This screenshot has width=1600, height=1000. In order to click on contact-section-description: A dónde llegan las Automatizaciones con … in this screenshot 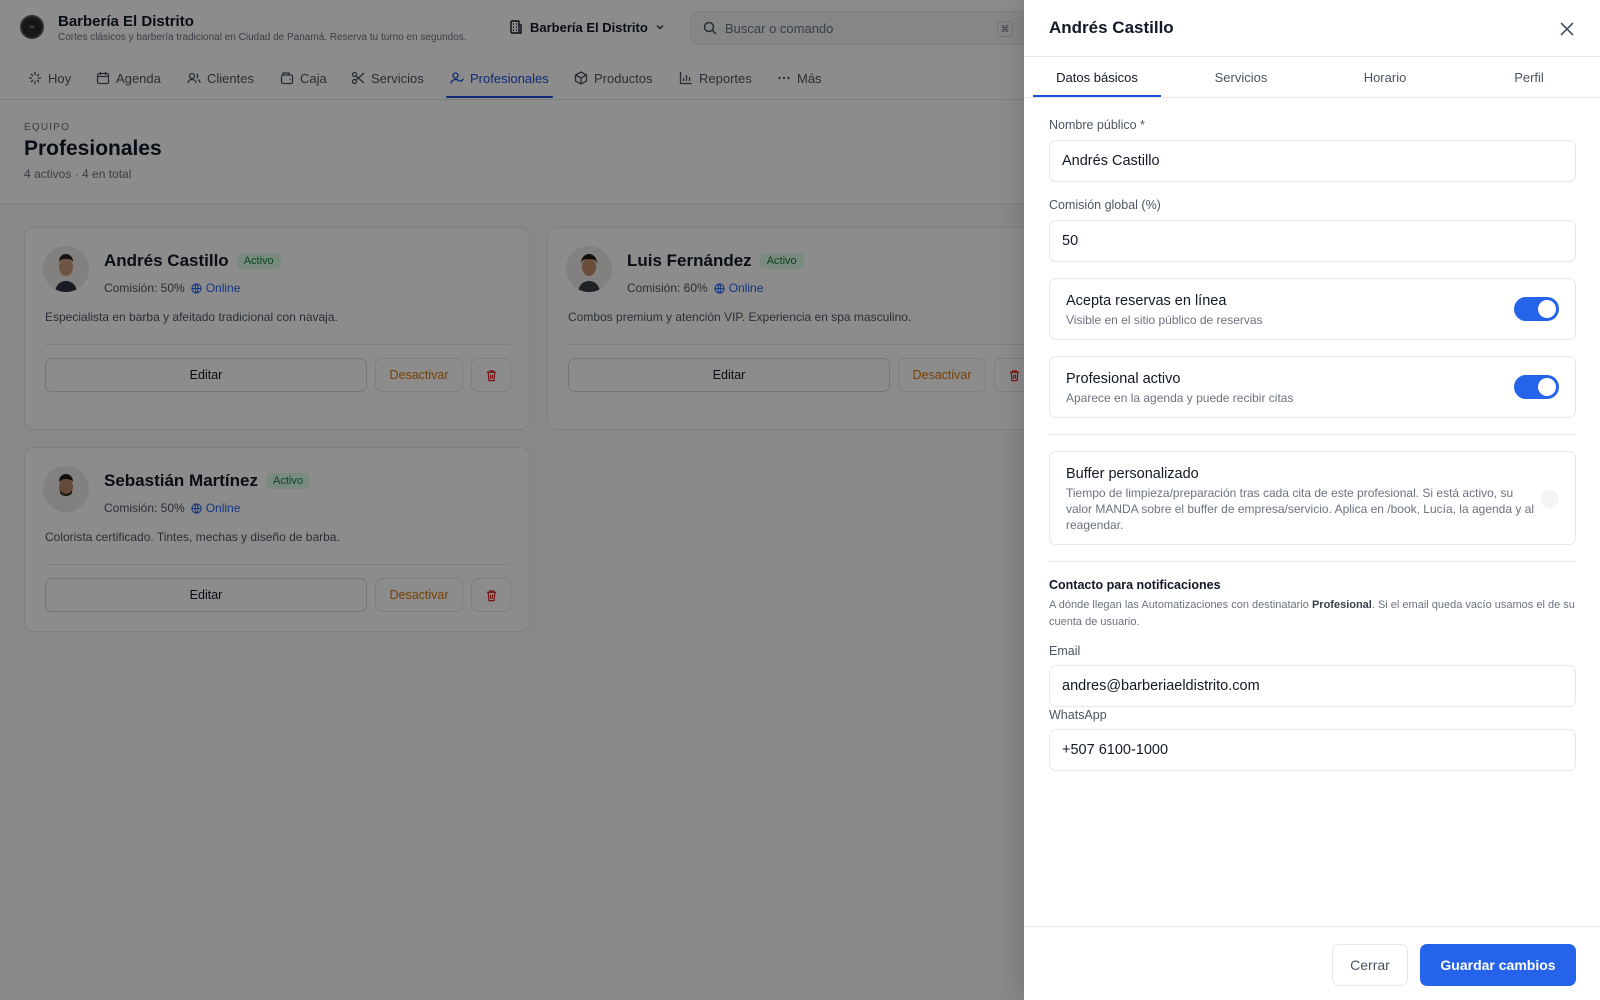, I will do `click(1312, 614)`.